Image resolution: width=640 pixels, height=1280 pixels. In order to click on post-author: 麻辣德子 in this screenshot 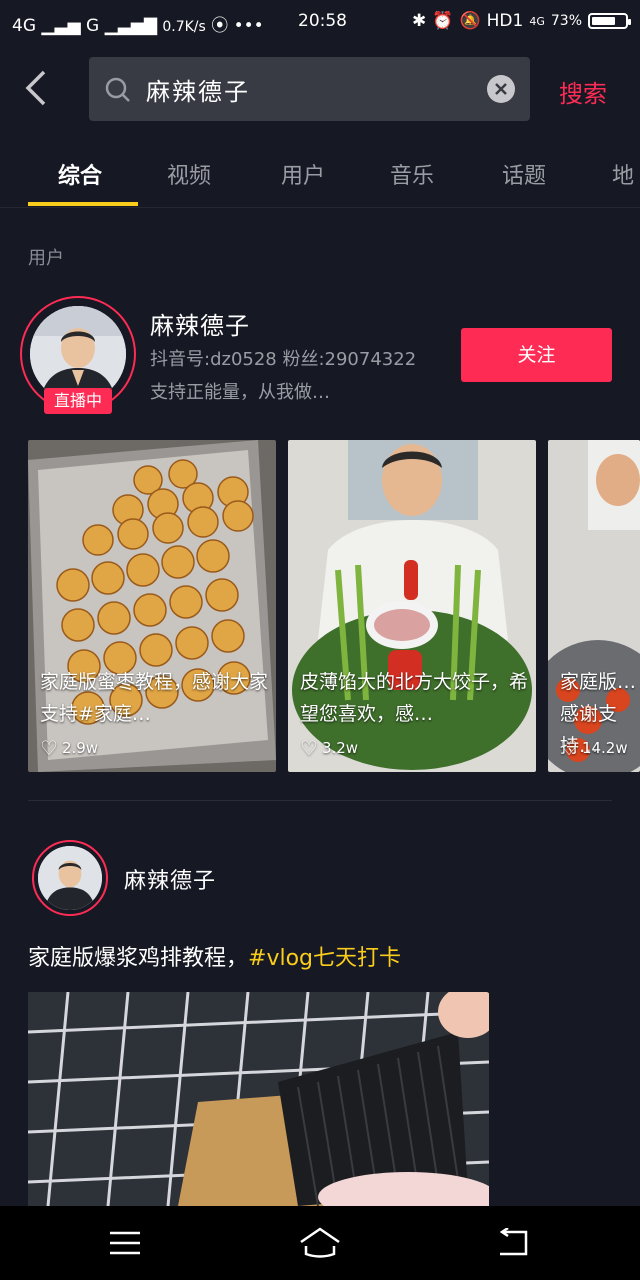, I will do `click(170, 879)`.